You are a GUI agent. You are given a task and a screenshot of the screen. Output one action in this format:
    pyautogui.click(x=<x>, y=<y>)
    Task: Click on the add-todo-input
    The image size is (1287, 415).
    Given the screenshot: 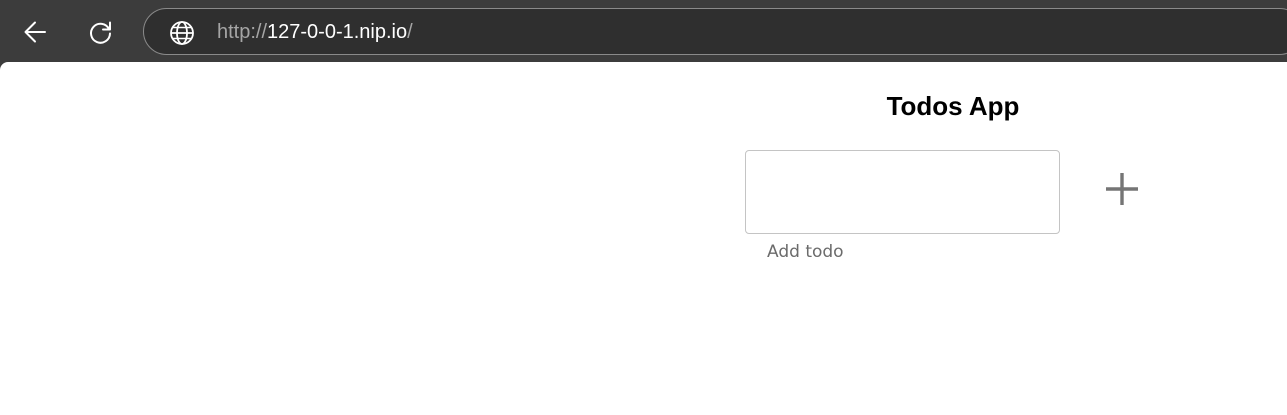 What is the action you would take?
    pyautogui.click(x=902, y=192)
    